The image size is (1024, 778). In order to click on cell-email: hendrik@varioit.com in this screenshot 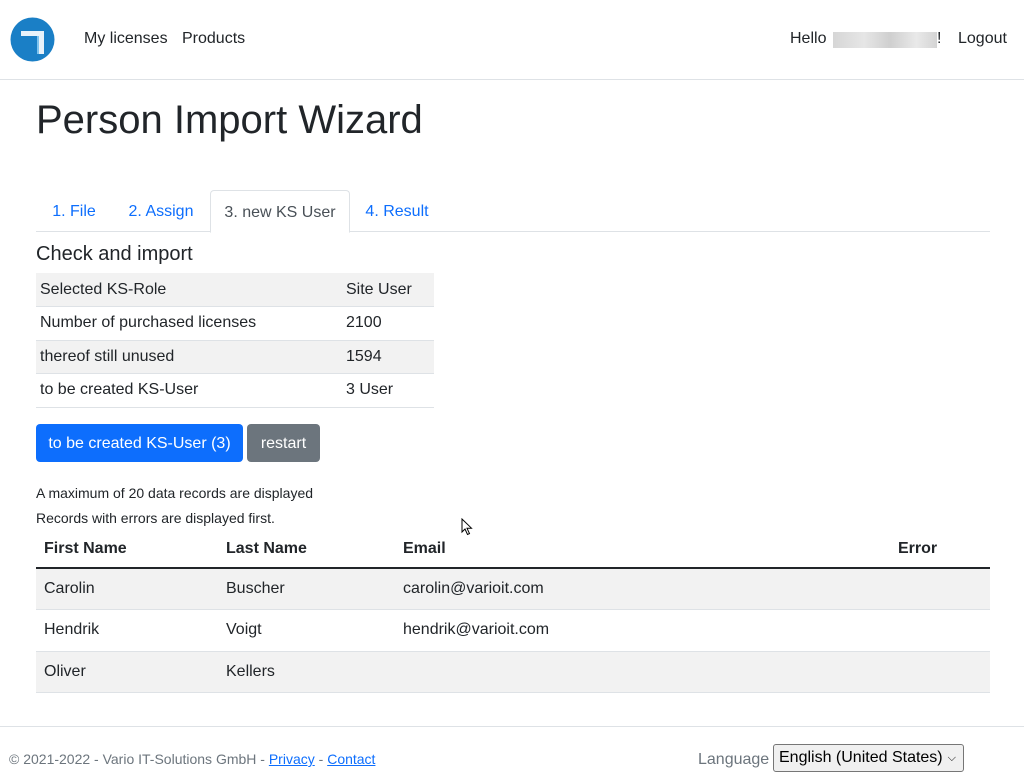, I will do `click(642, 630)`.